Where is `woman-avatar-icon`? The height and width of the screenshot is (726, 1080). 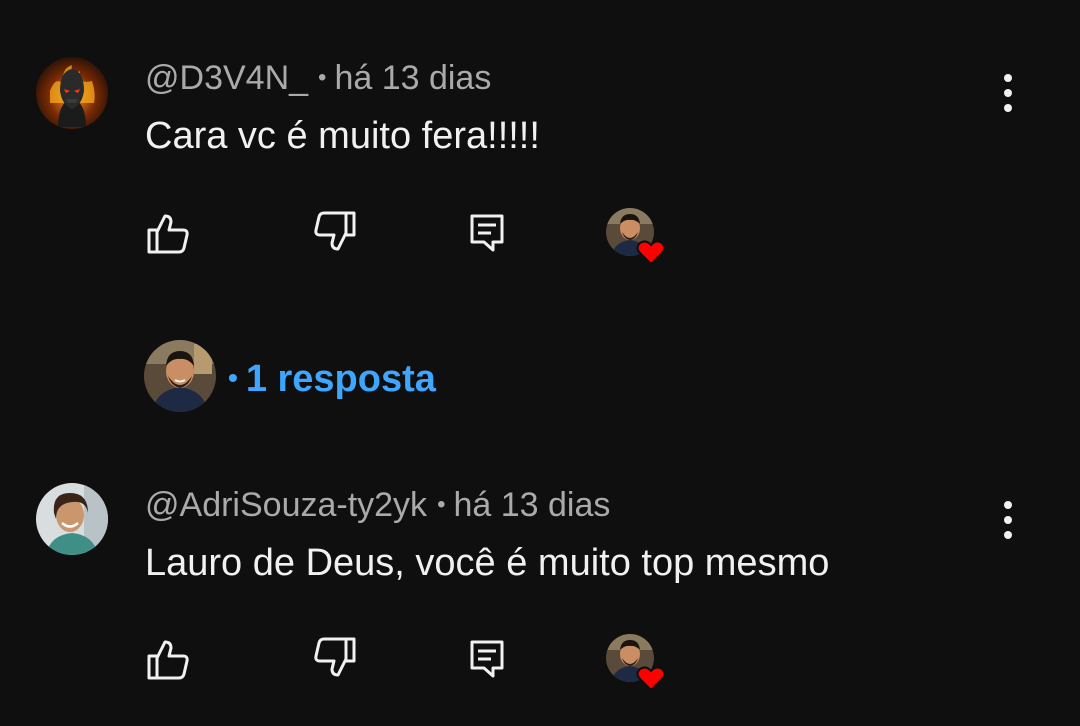
woman-avatar-icon is located at coordinates (72, 519).